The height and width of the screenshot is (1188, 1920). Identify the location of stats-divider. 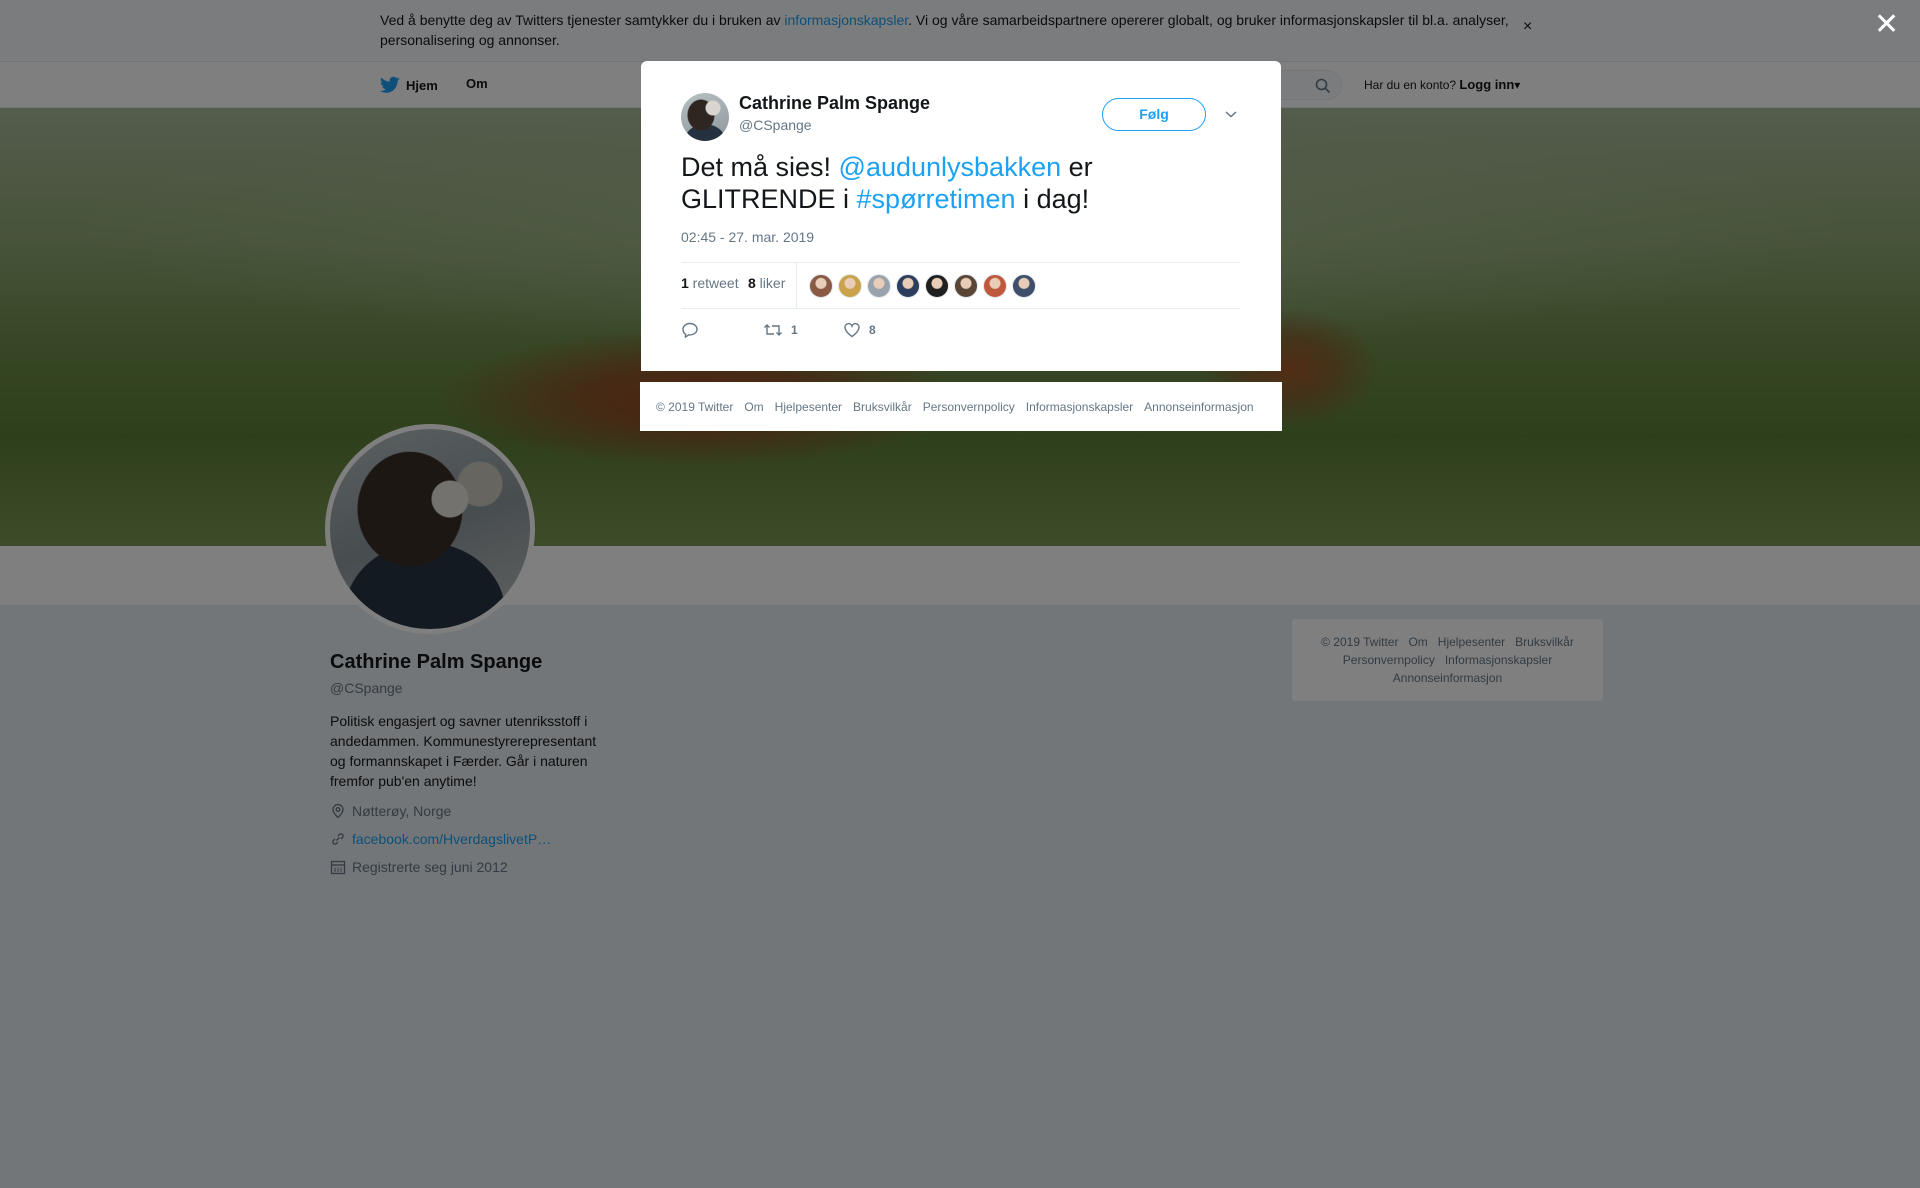
(796, 285).